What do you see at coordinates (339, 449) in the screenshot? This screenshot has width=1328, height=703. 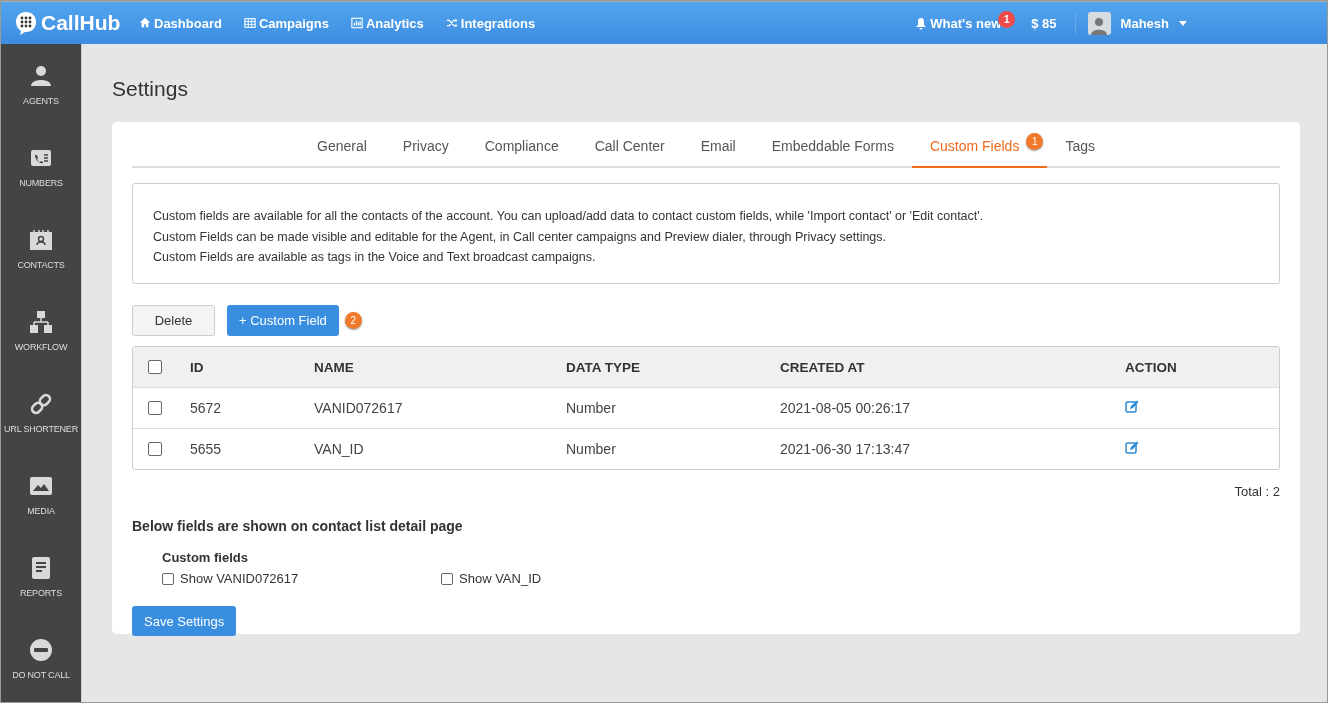 I see `table-cell-text: VAN_ID` at bounding box center [339, 449].